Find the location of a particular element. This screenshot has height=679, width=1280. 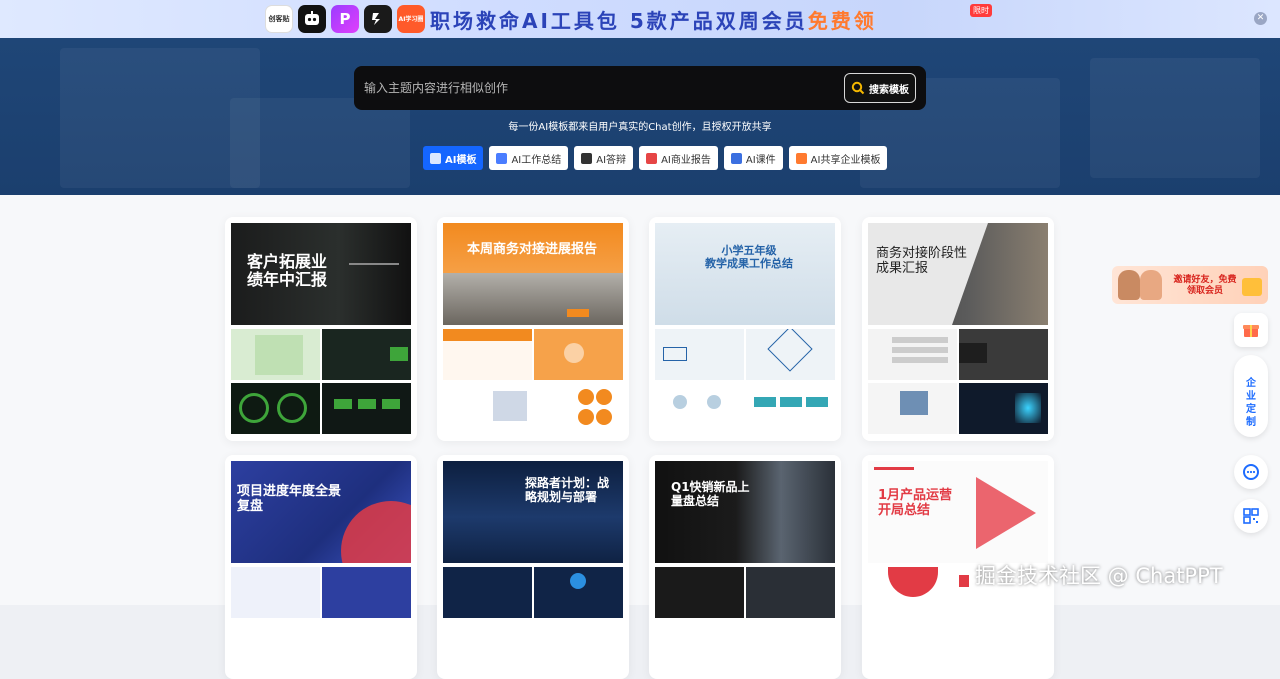

template-card: 项目进度年度全景 复盘 is located at coordinates (321, 567).